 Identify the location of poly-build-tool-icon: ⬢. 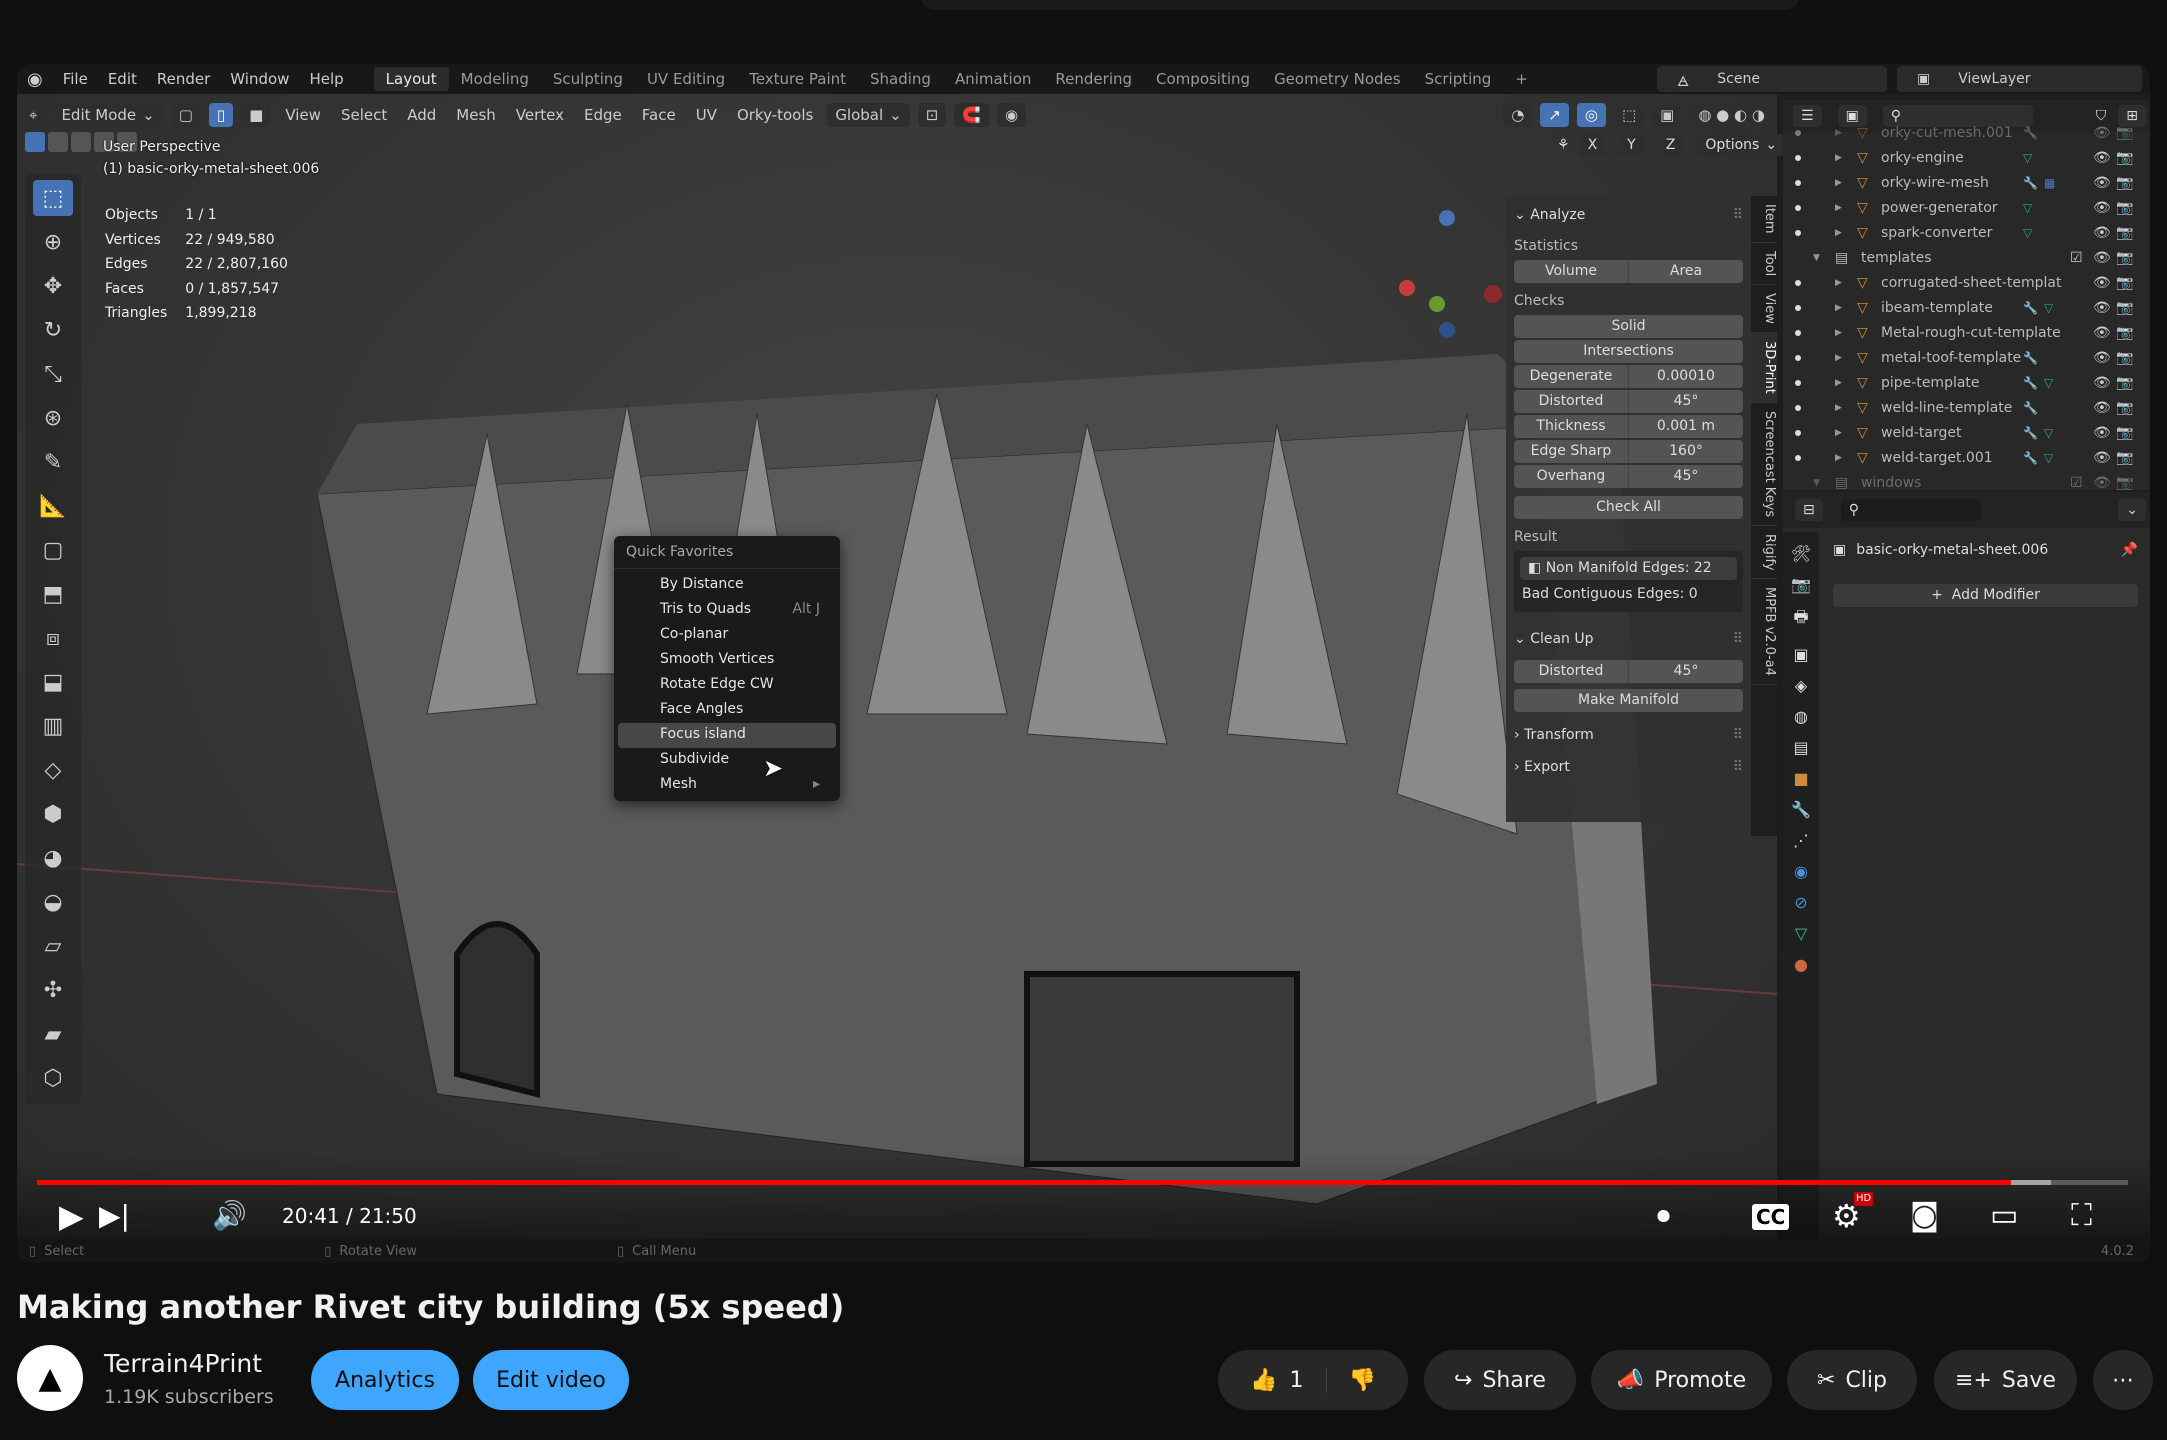
(53, 814).